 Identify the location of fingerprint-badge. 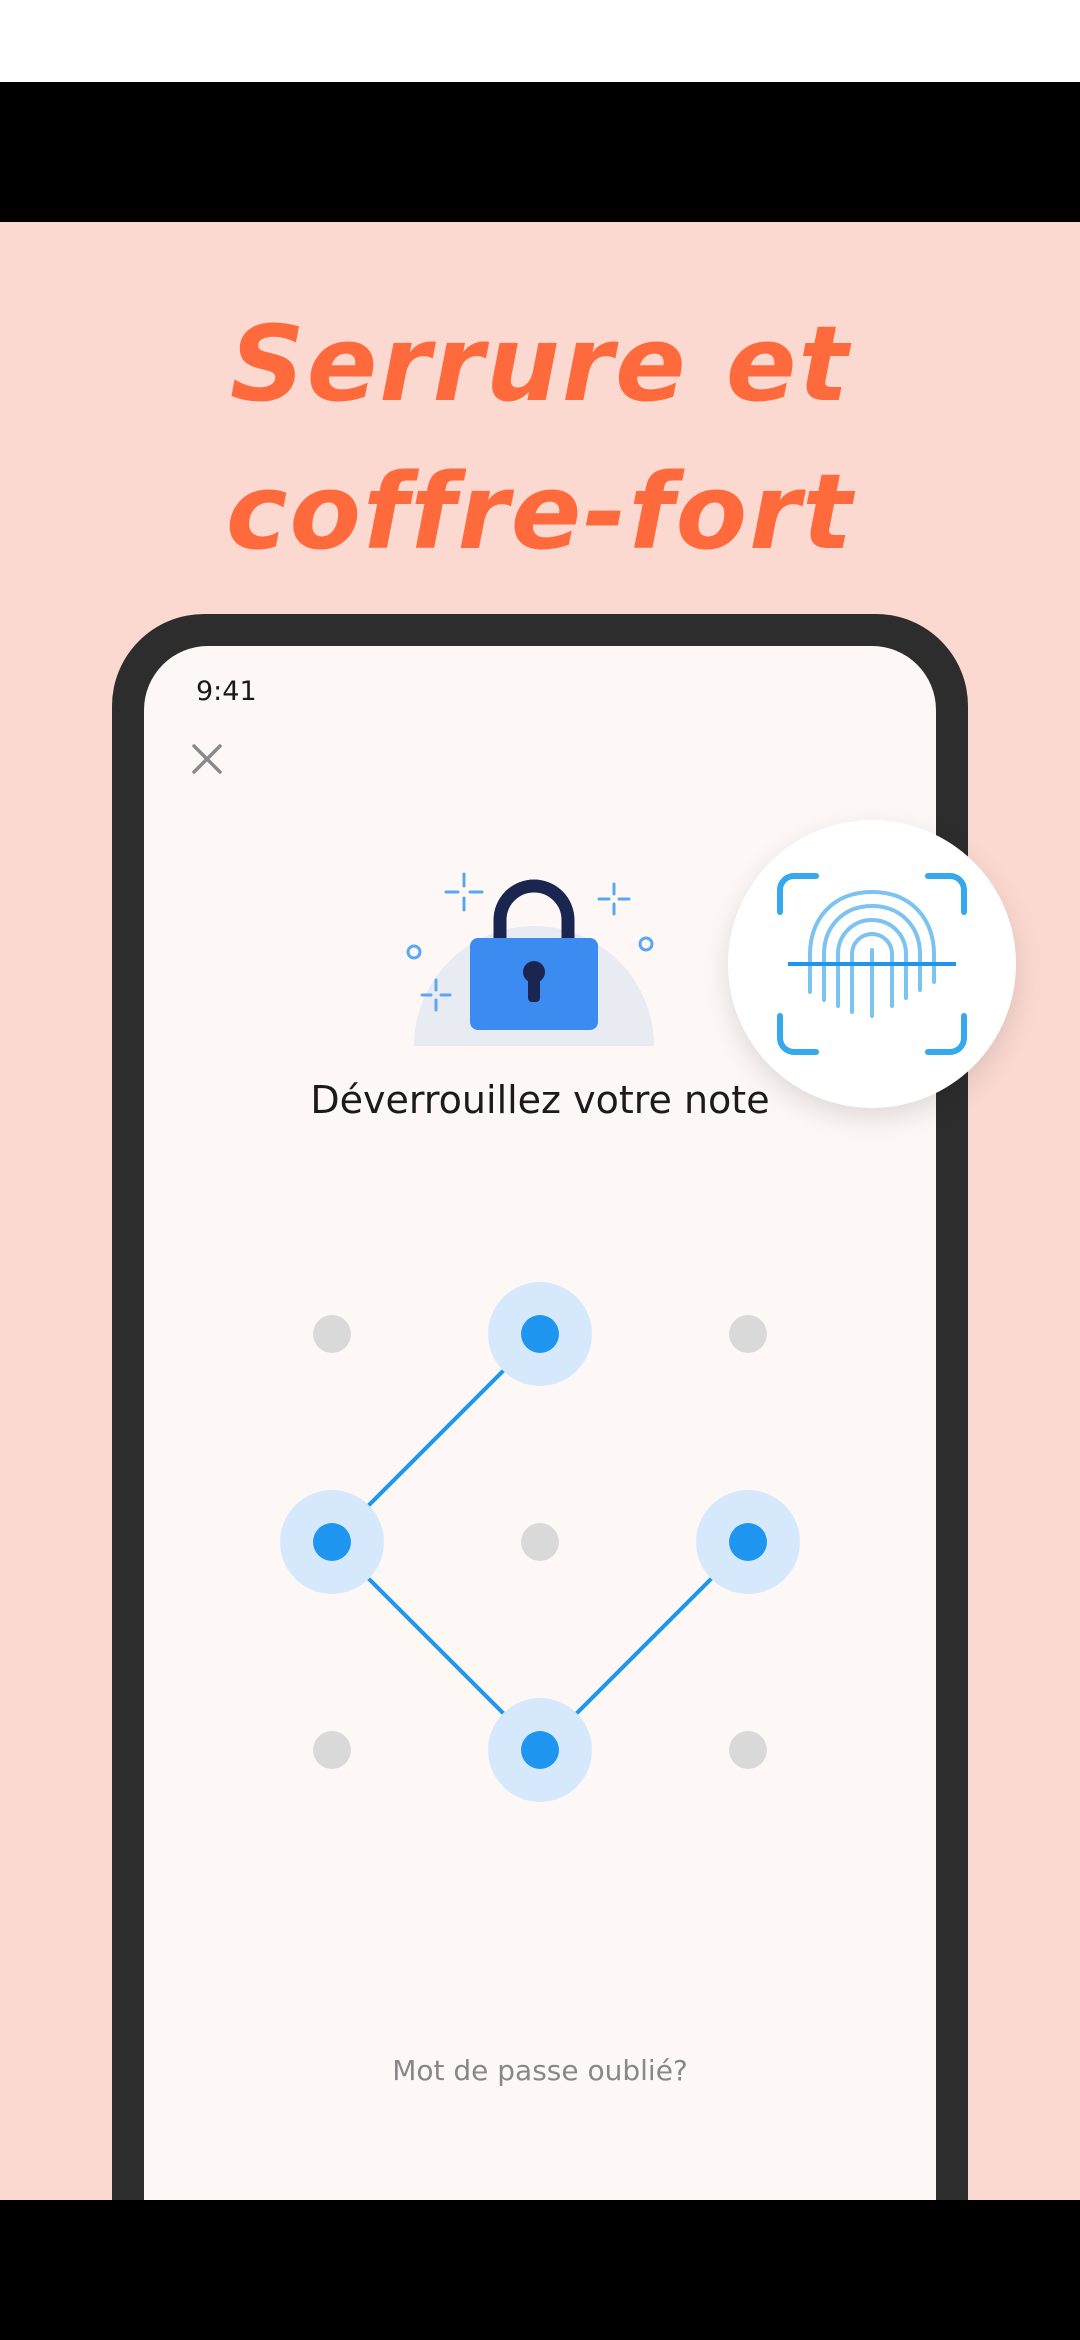
(872, 964).